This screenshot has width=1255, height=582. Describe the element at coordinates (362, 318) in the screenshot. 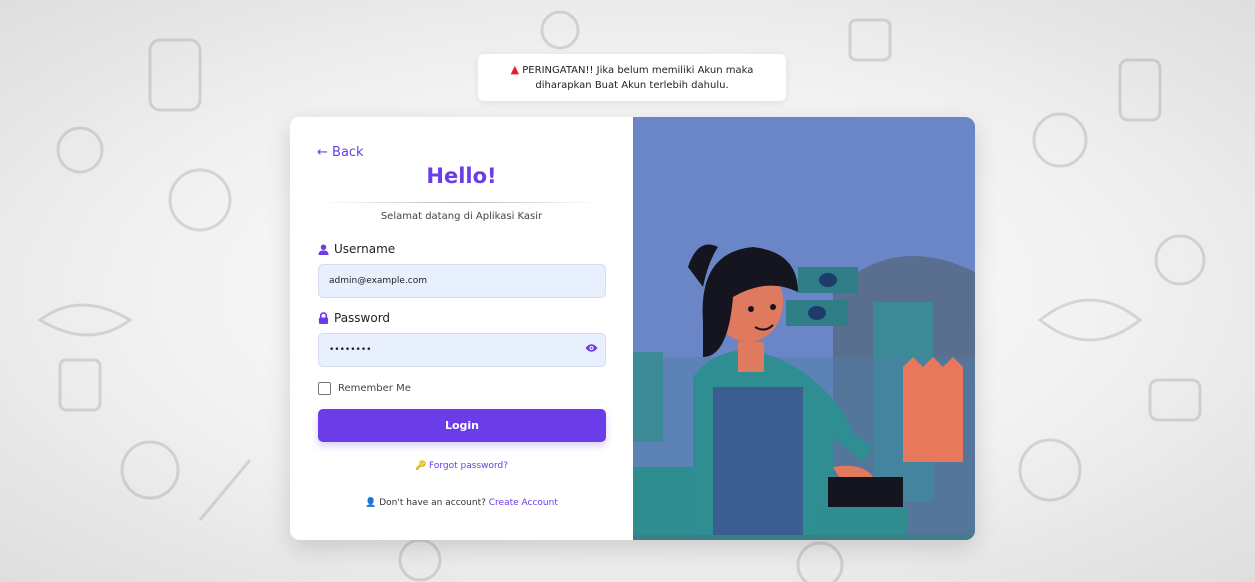

I see `password-label: Password` at that location.